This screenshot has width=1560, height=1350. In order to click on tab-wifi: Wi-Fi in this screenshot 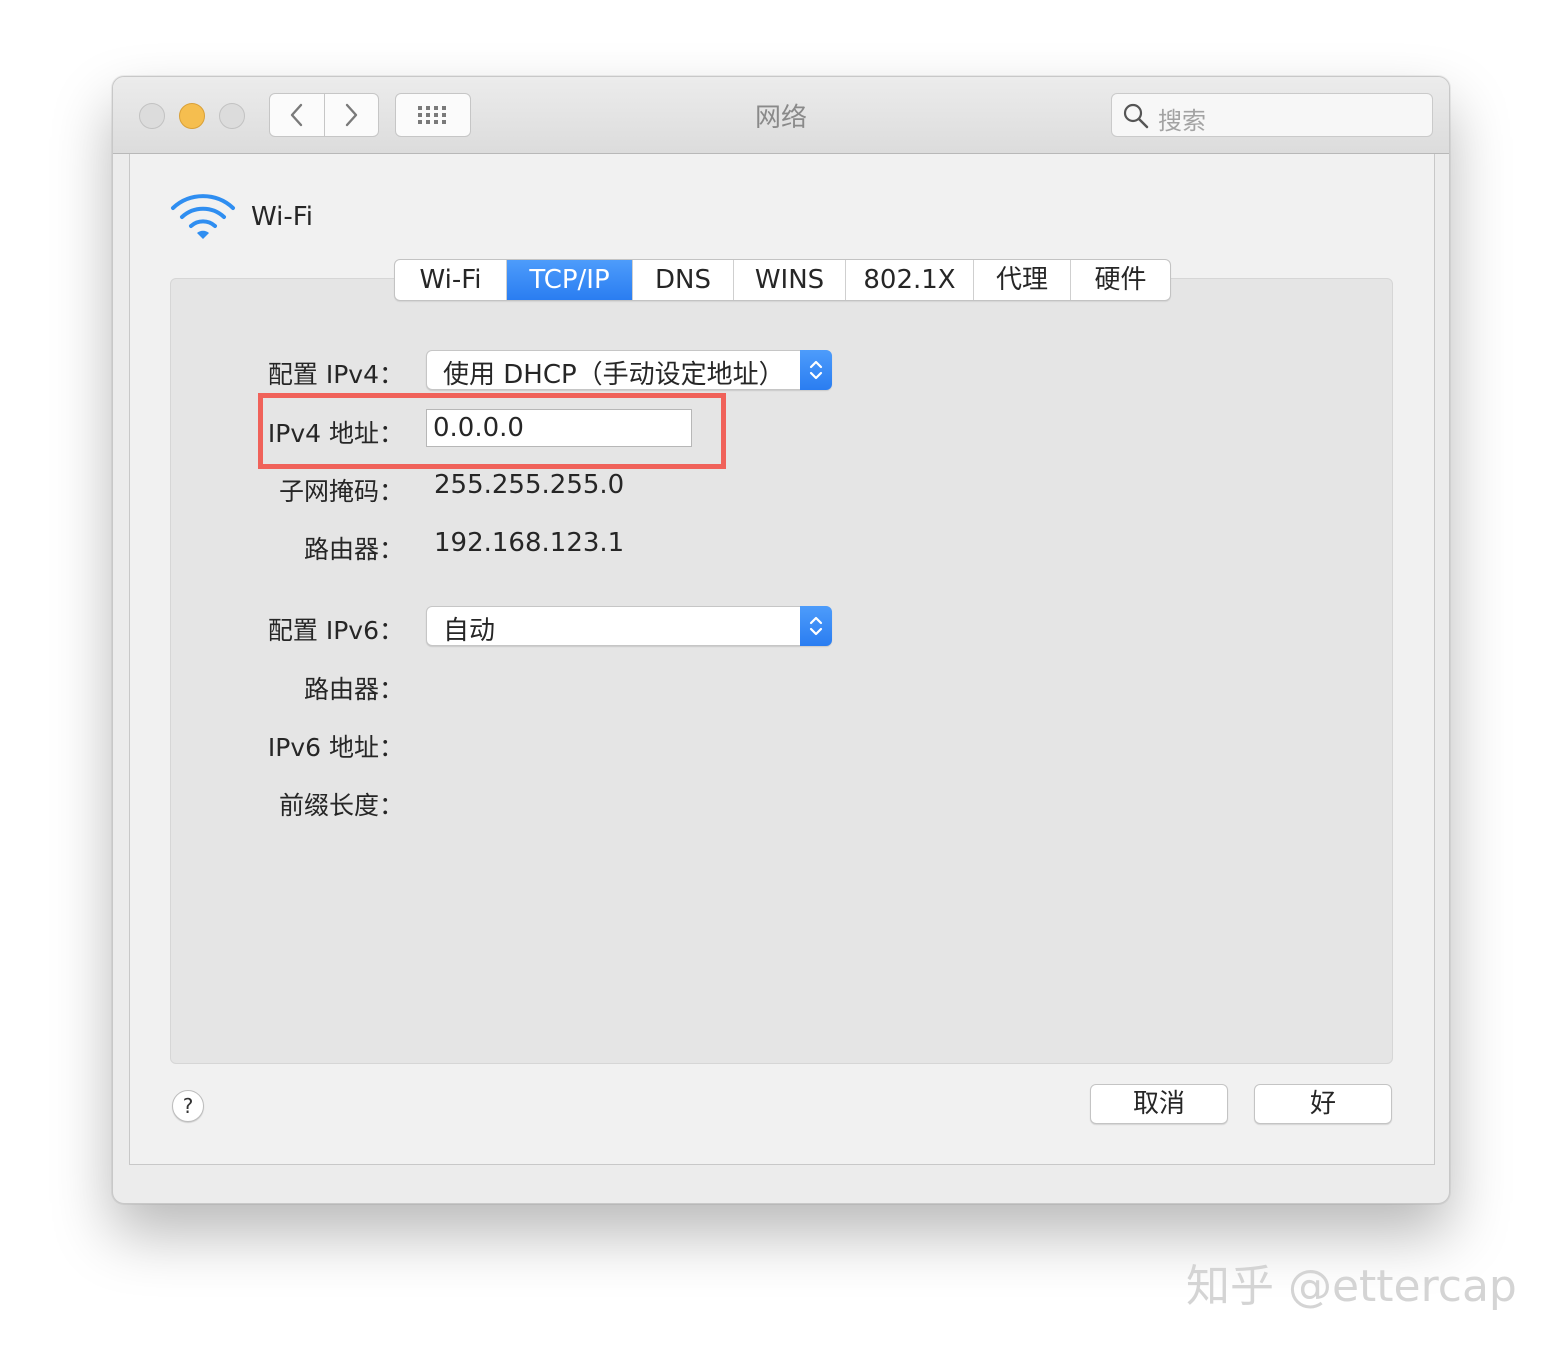, I will do `click(451, 280)`.